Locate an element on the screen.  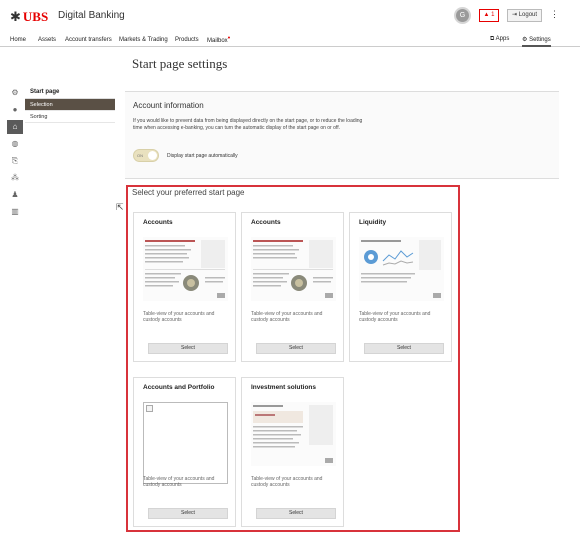
apps-icon: ⧉ is located at coordinates (492, 39).